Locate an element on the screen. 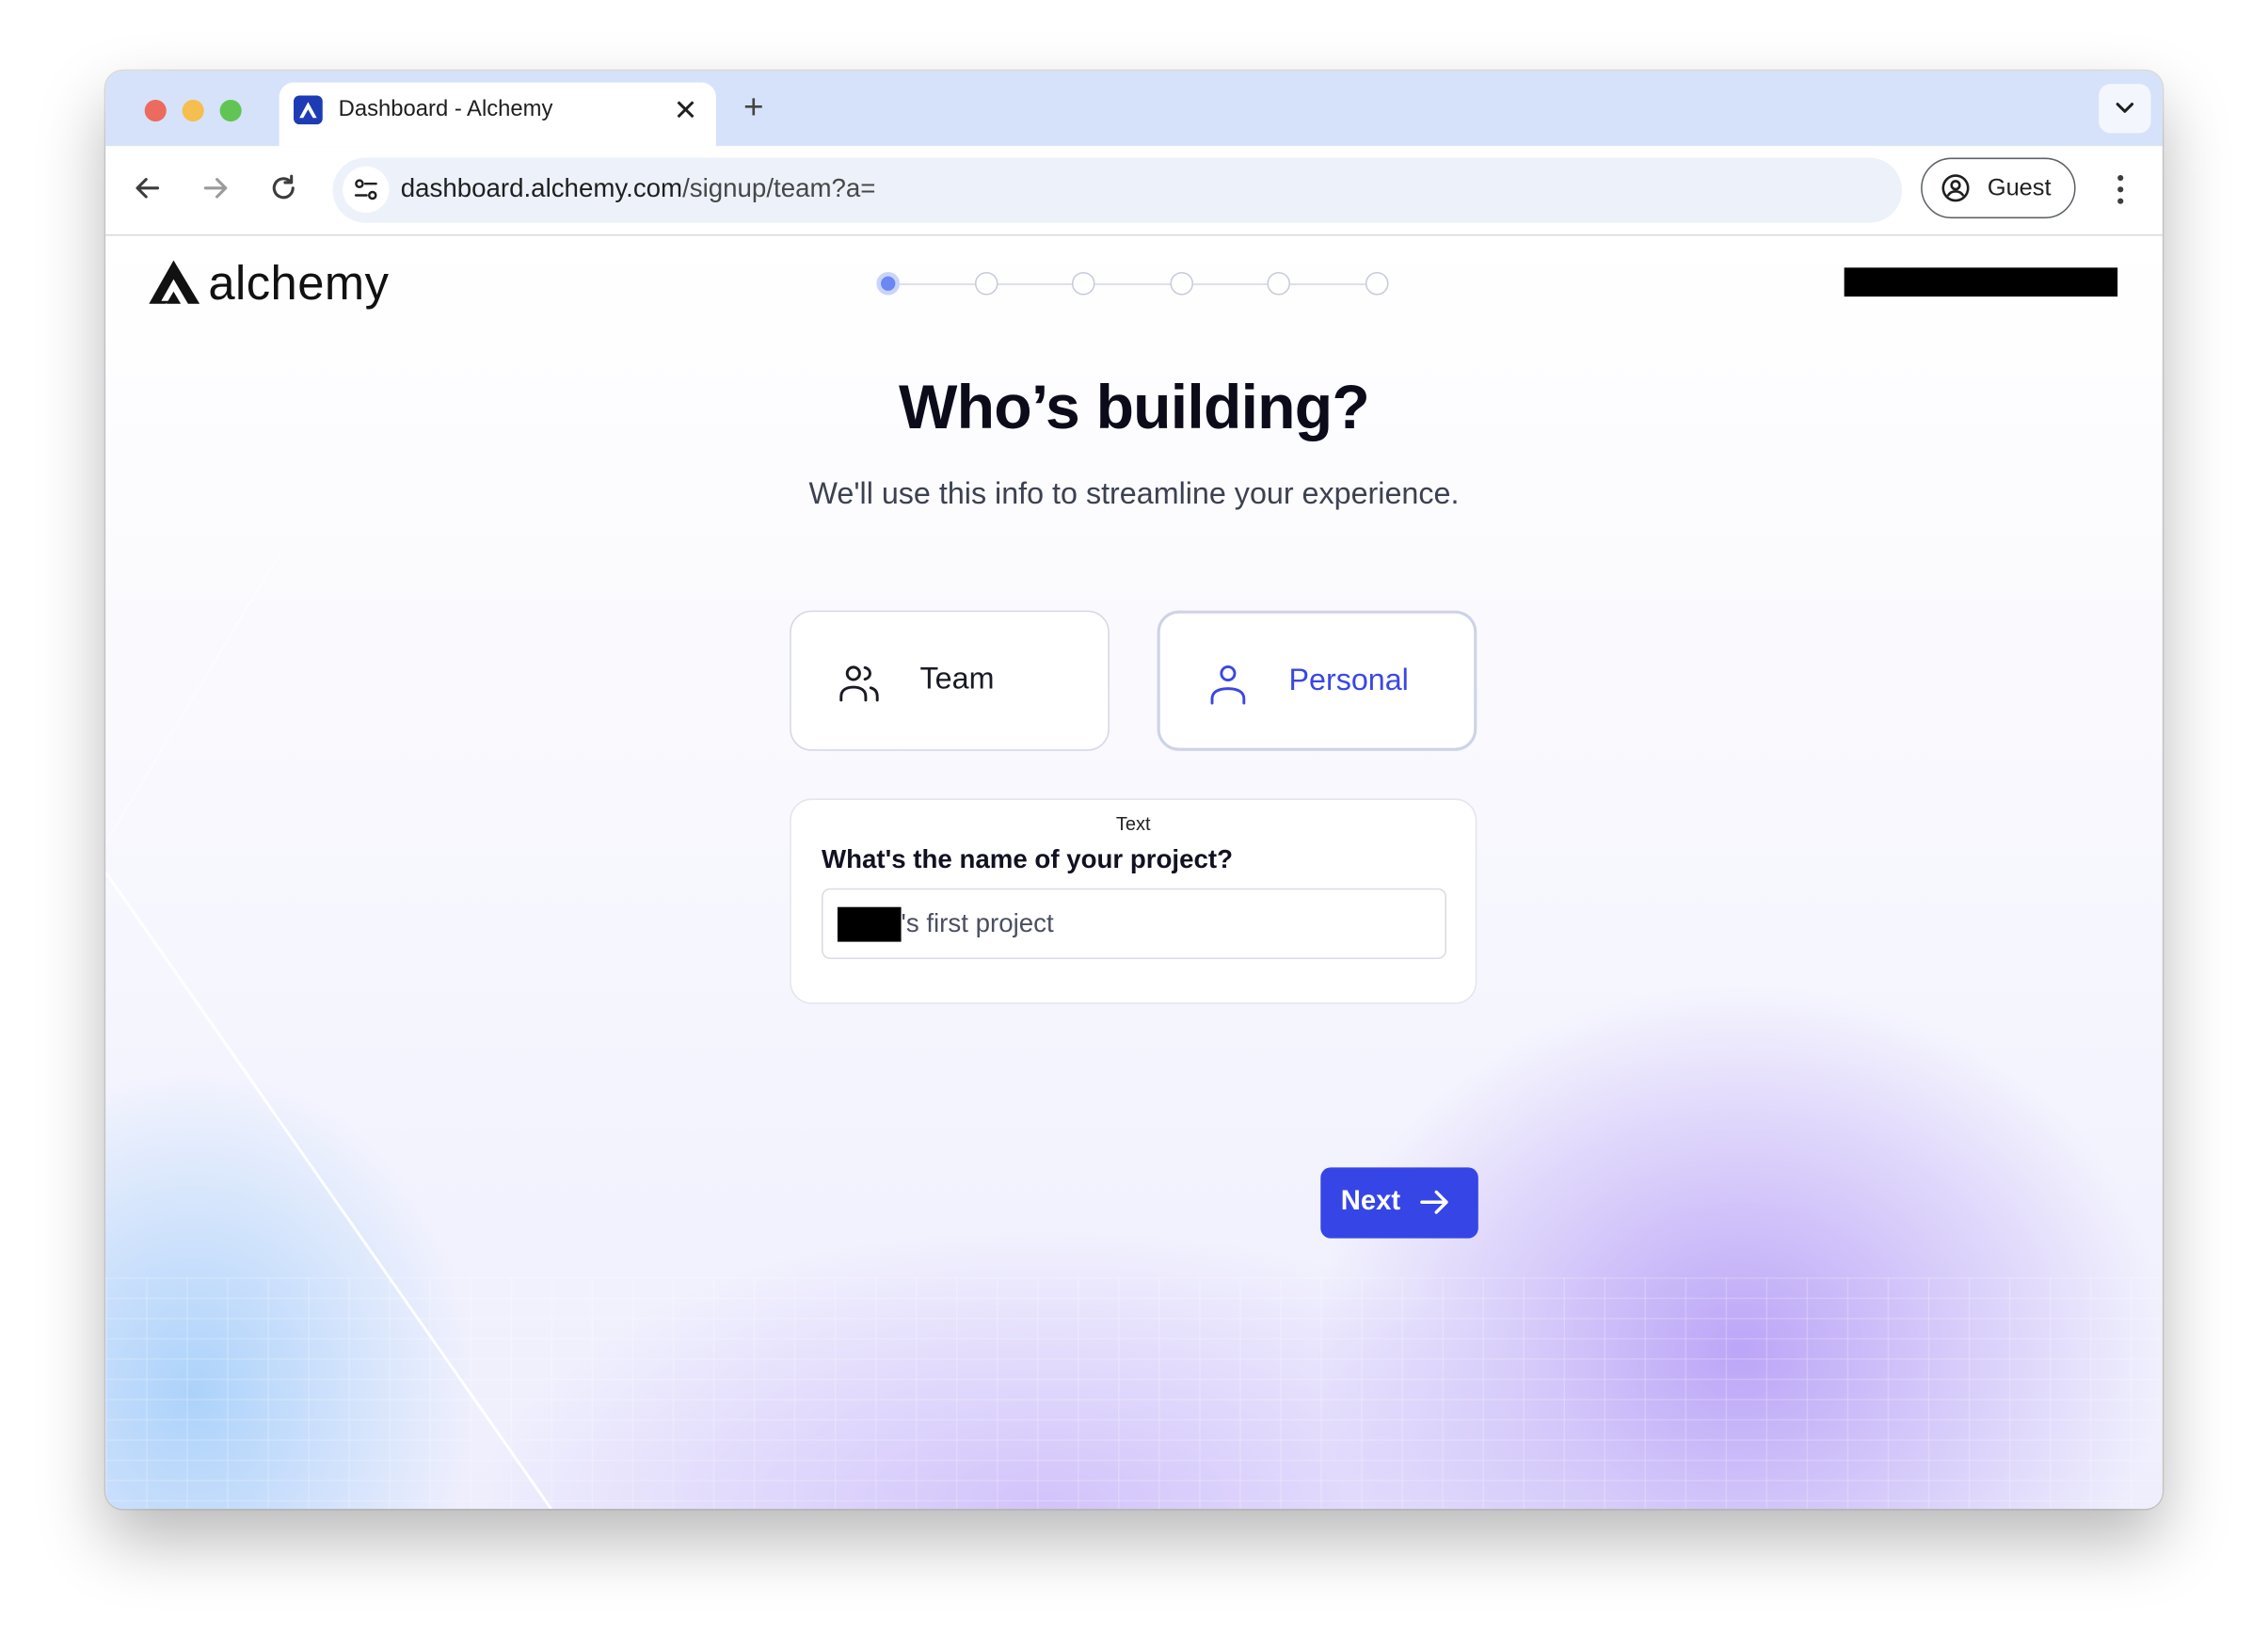  profile-icon is located at coordinates (1955, 188).